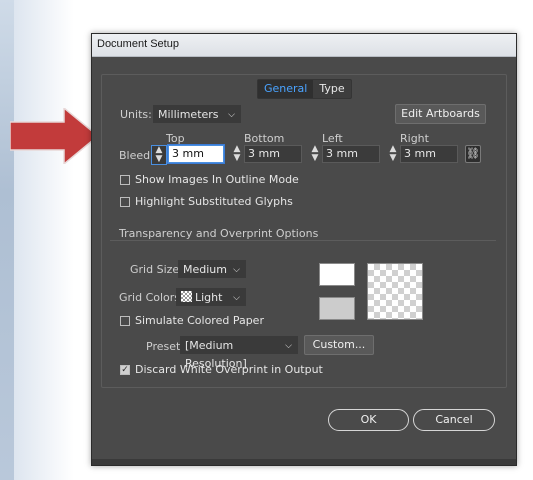 The height and width of the screenshot is (480, 533). Describe the element at coordinates (304, 45) in the screenshot. I see `title-bar: Document Setup` at that location.